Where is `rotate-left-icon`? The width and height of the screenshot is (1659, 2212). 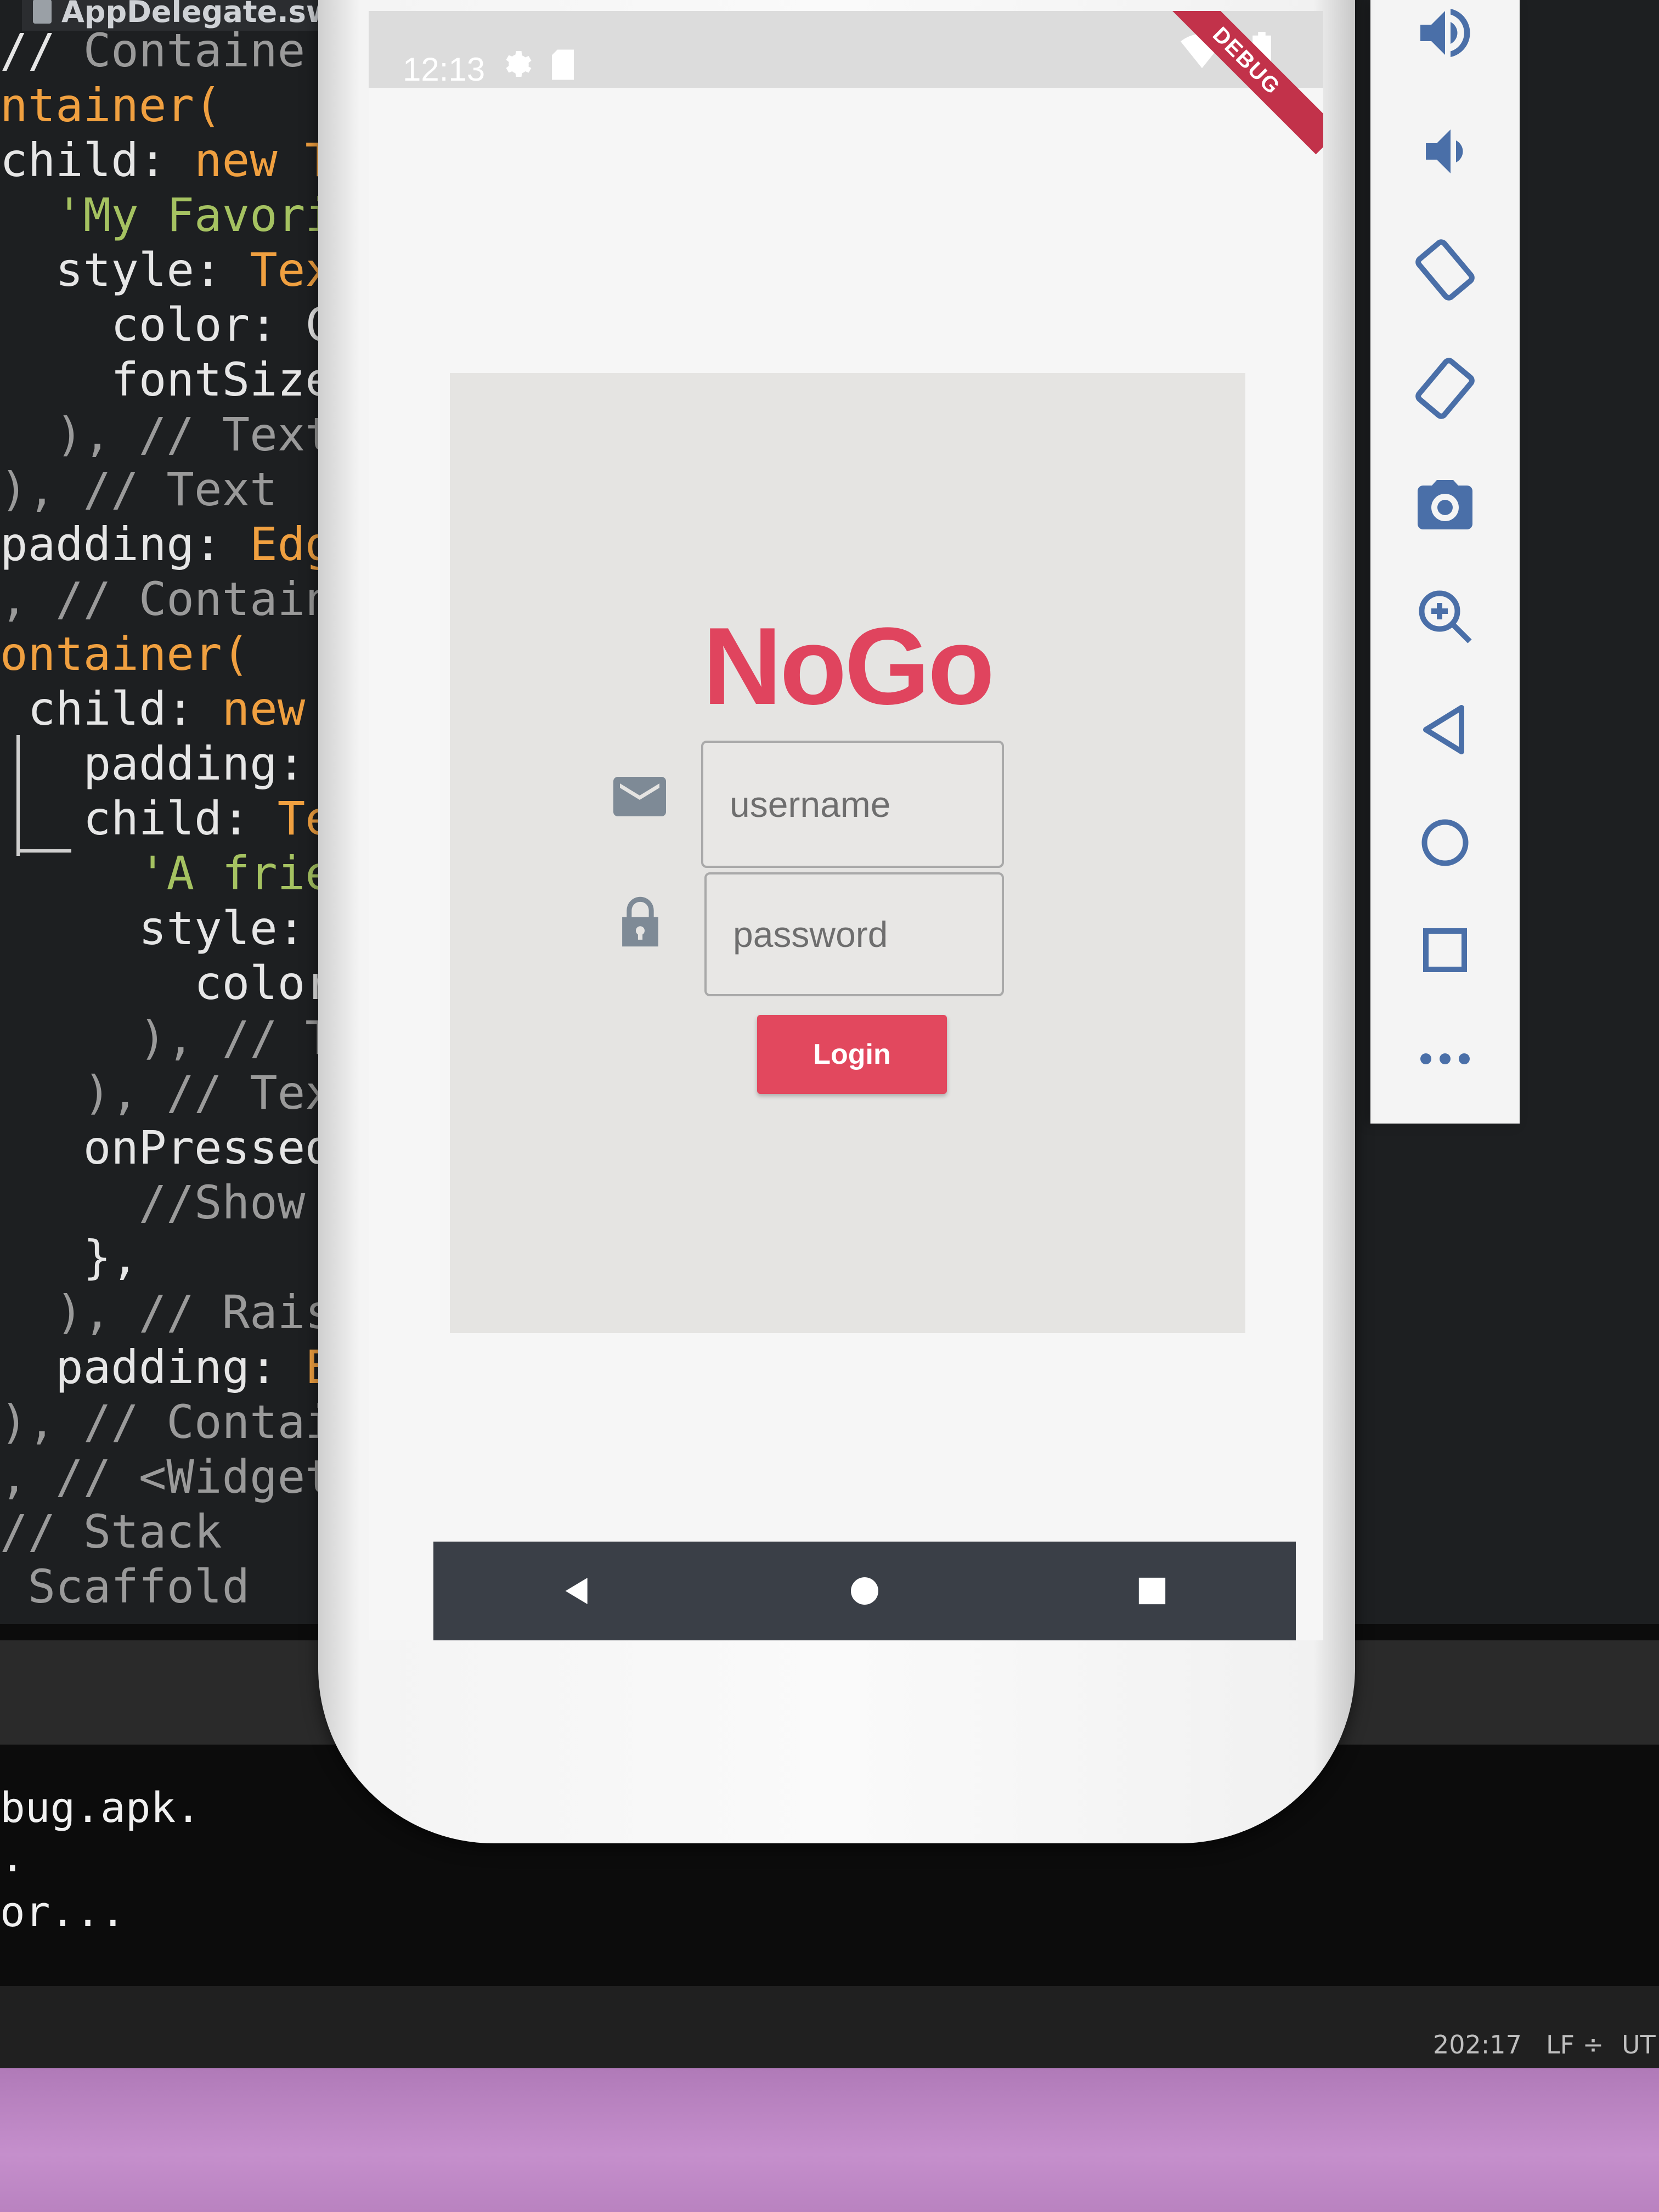
rotate-left-icon is located at coordinates (1445, 270).